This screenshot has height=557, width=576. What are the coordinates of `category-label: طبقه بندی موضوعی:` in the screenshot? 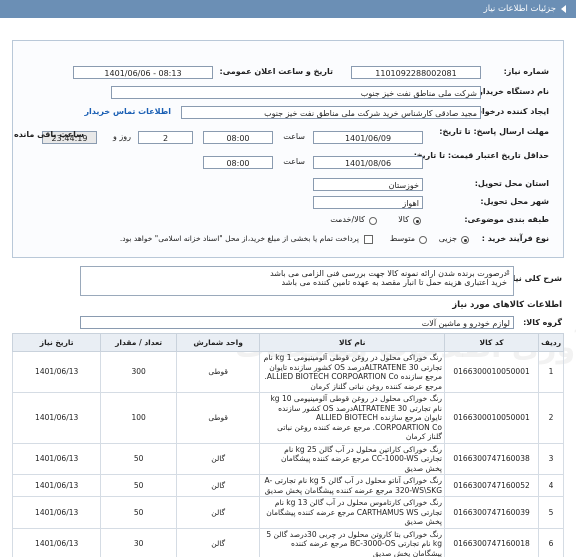 It's located at (506, 219).